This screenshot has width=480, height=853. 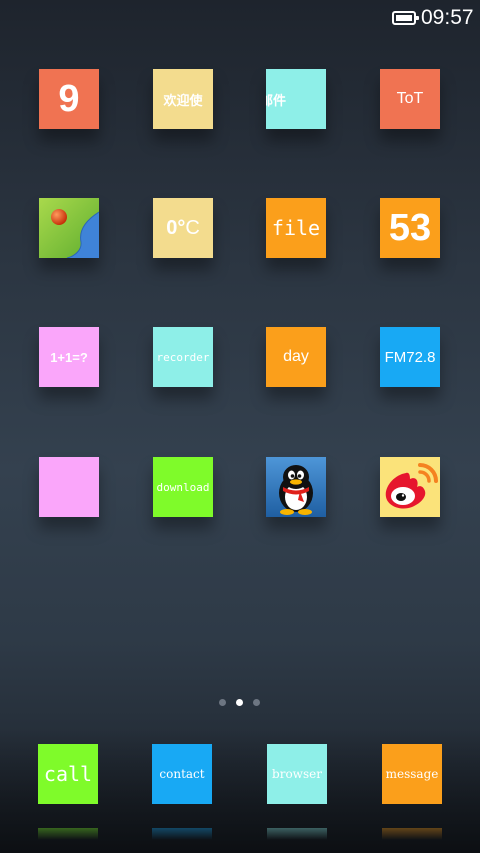 I want to click on app-tile-label: file, so click(x=296, y=228).